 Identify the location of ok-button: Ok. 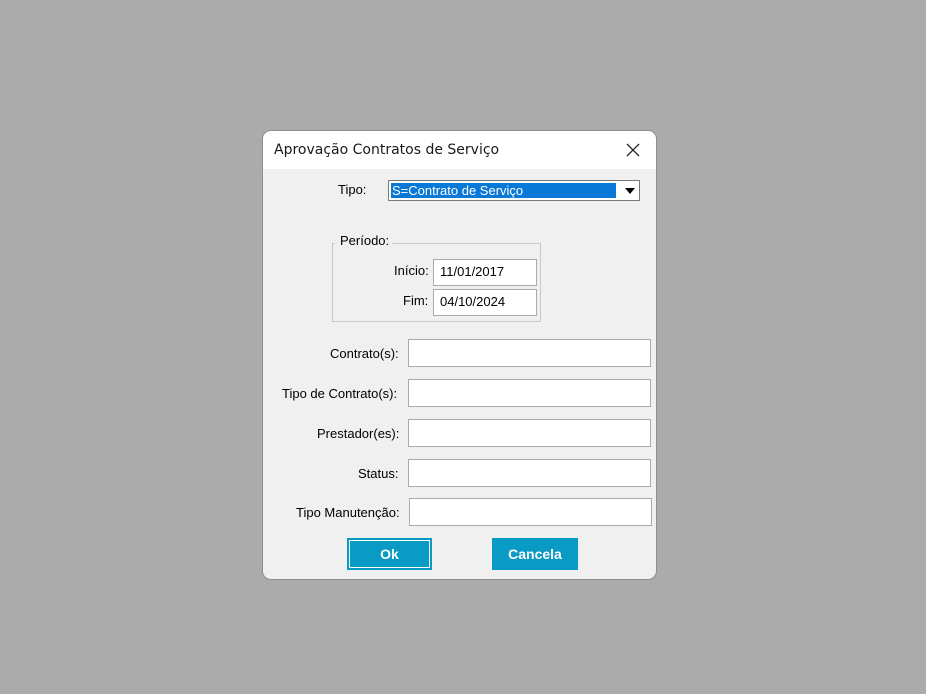
(389, 554).